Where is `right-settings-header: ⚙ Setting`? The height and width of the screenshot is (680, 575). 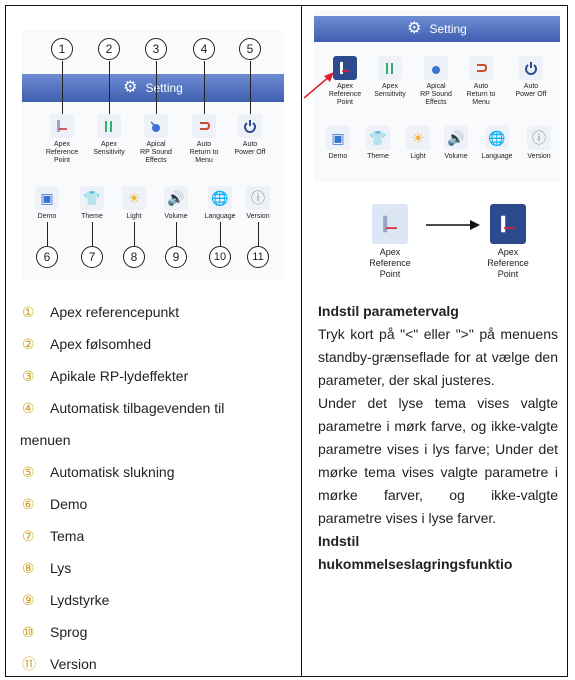 right-settings-header: ⚙ Setting is located at coordinates (437, 29).